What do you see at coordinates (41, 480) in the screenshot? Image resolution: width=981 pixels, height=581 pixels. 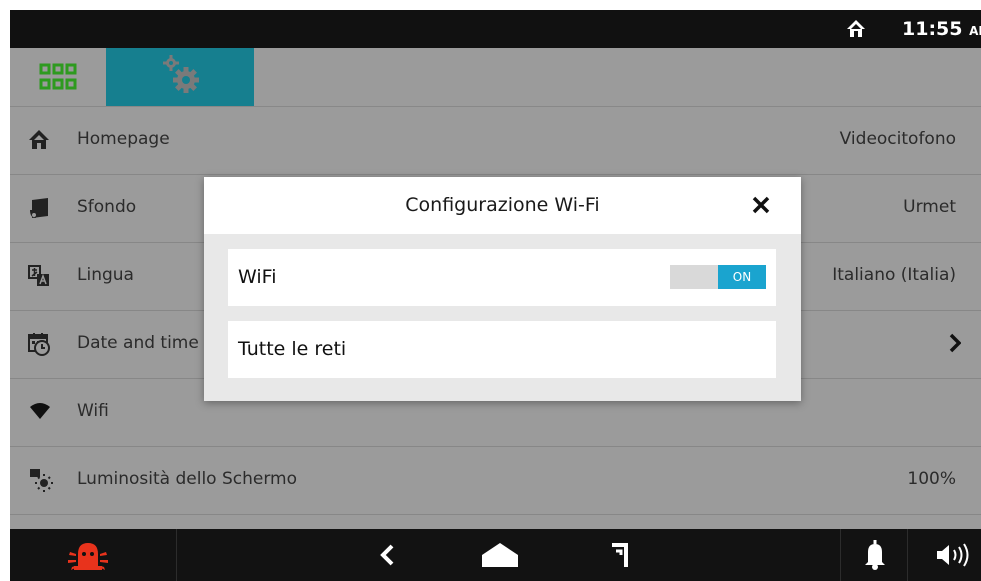 I see `brightness-icon` at bounding box center [41, 480].